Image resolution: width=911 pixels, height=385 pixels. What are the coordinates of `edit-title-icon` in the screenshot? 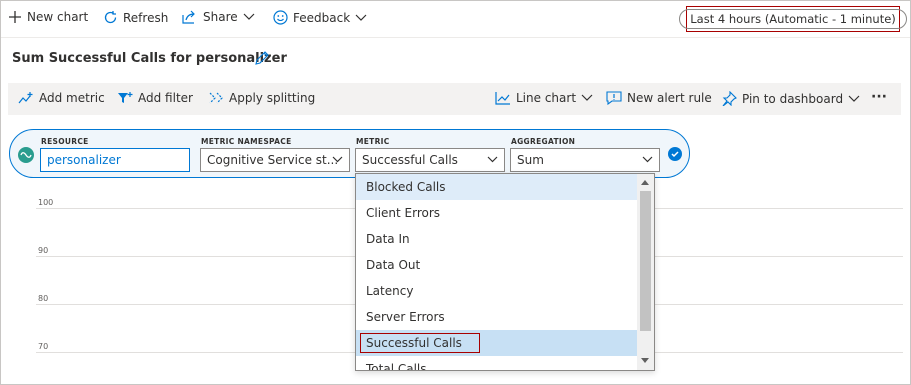 It's located at (262, 58).